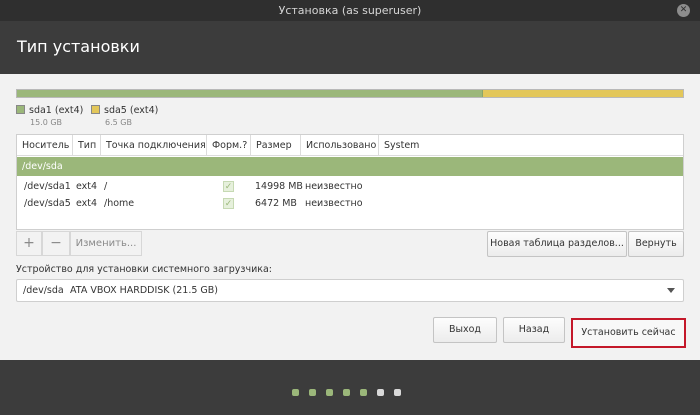 The image size is (700, 415). Describe the element at coordinates (534, 330) in the screenshot. I see `back-button: Назад` at that location.